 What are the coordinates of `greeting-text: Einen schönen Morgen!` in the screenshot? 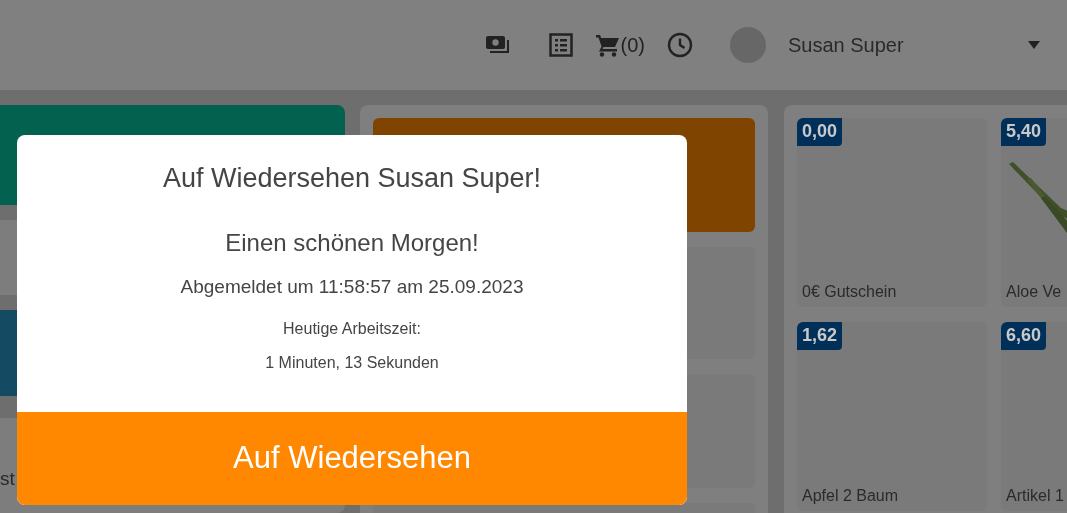 It's located at (352, 243).